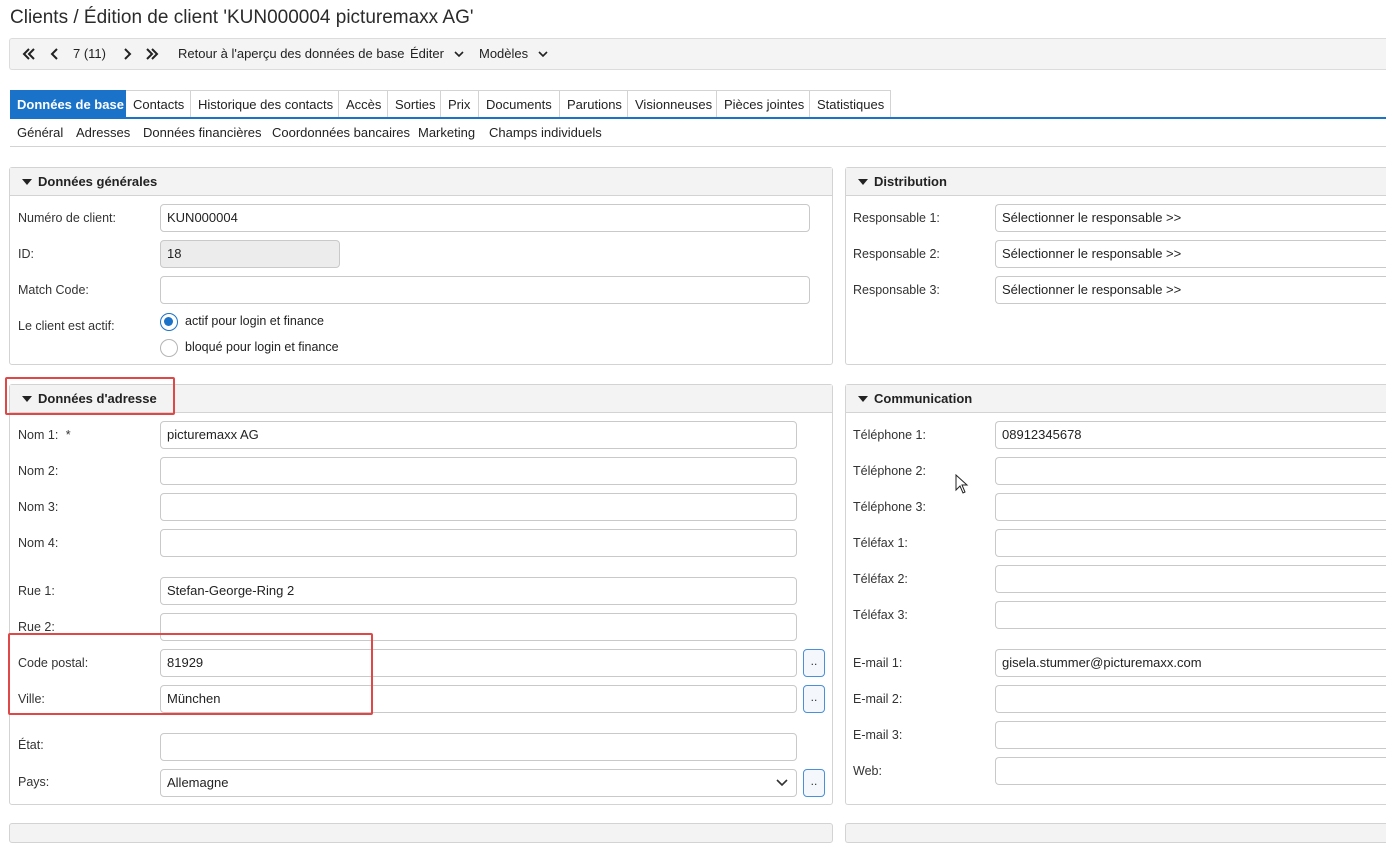 The height and width of the screenshot is (843, 1386). What do you see at coordinates (291, 54) in the screenshot?
I see `back-to-overview-link: Retour à l'aperçu des données de base` at bounding box center [291, 54].